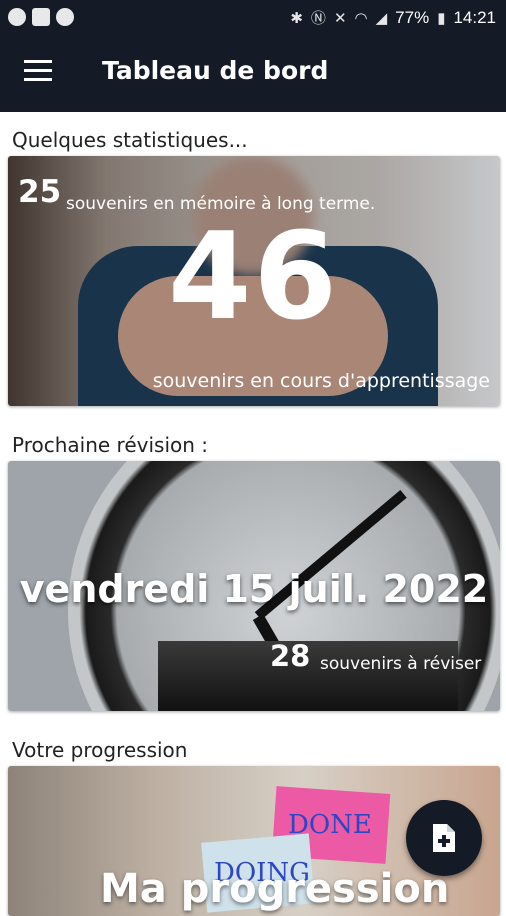 This screenshot has width=506, height=916. What do you see at coordinates (340, 18) in the screenshot?
I see `mute-icon: ✕` at bounding box center [340, 18].